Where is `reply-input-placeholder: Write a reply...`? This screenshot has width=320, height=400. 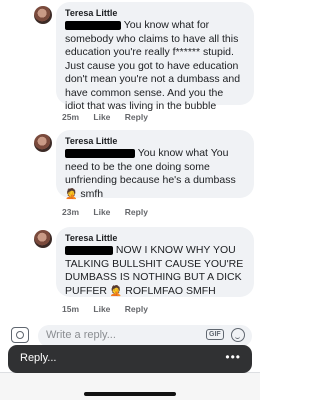
reply-input-placeholder: Write a reply... is located at coordinates (81, 335).